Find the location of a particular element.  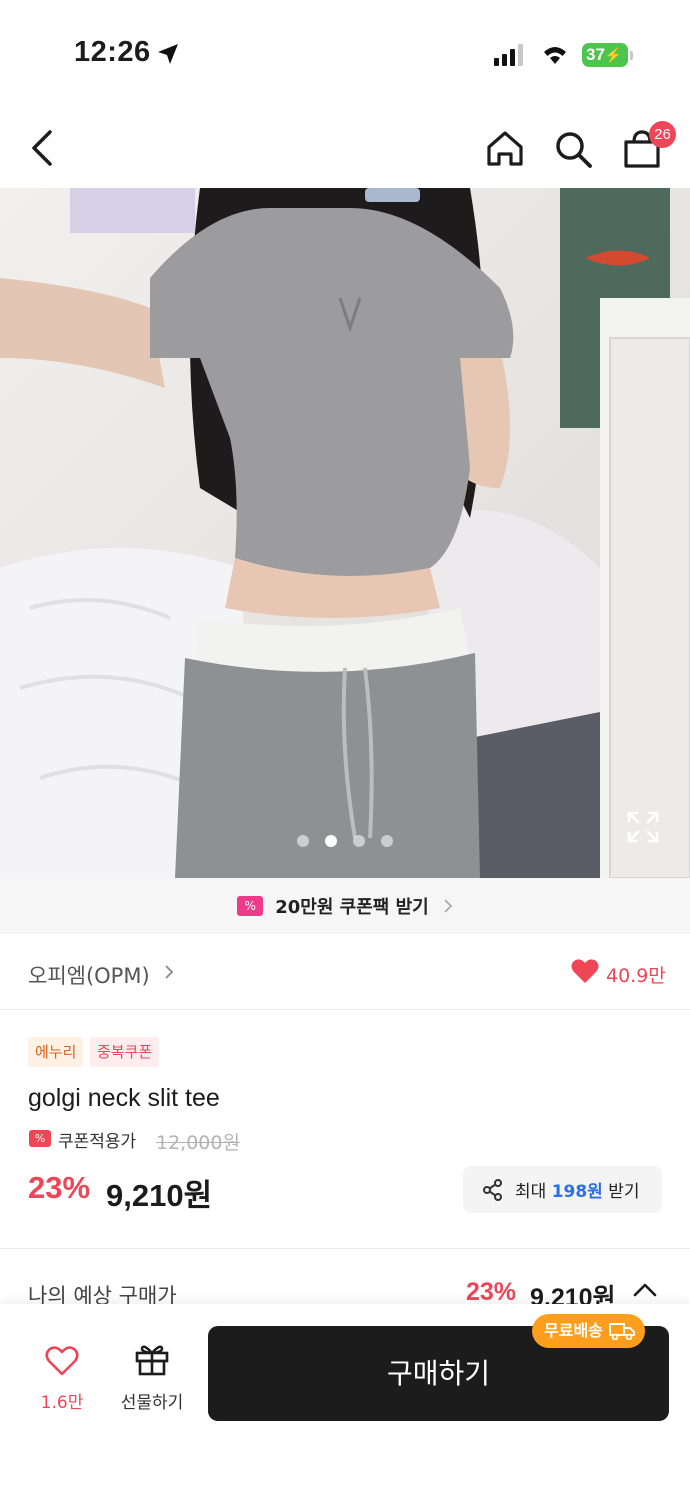

truck-icon is located at coordinates (621, 1331).